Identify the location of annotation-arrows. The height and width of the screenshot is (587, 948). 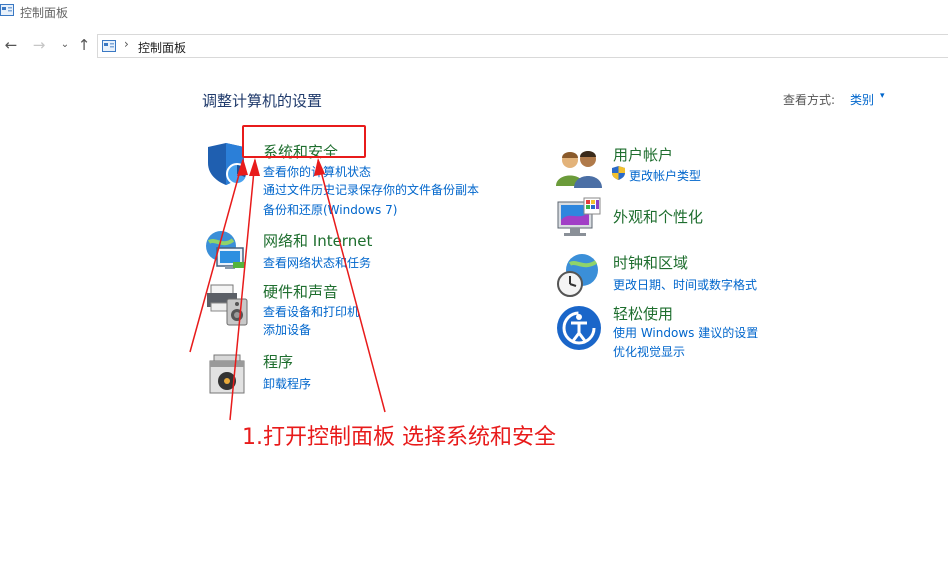
(287, 289).